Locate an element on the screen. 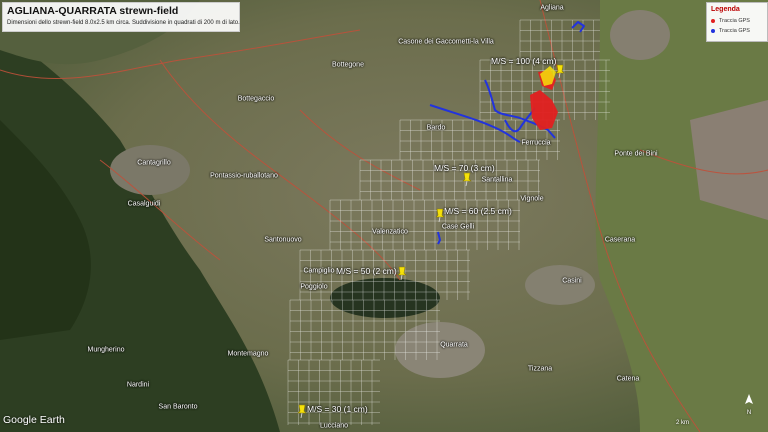  place-label: Valenzatico is located at coordinates (390, 232).